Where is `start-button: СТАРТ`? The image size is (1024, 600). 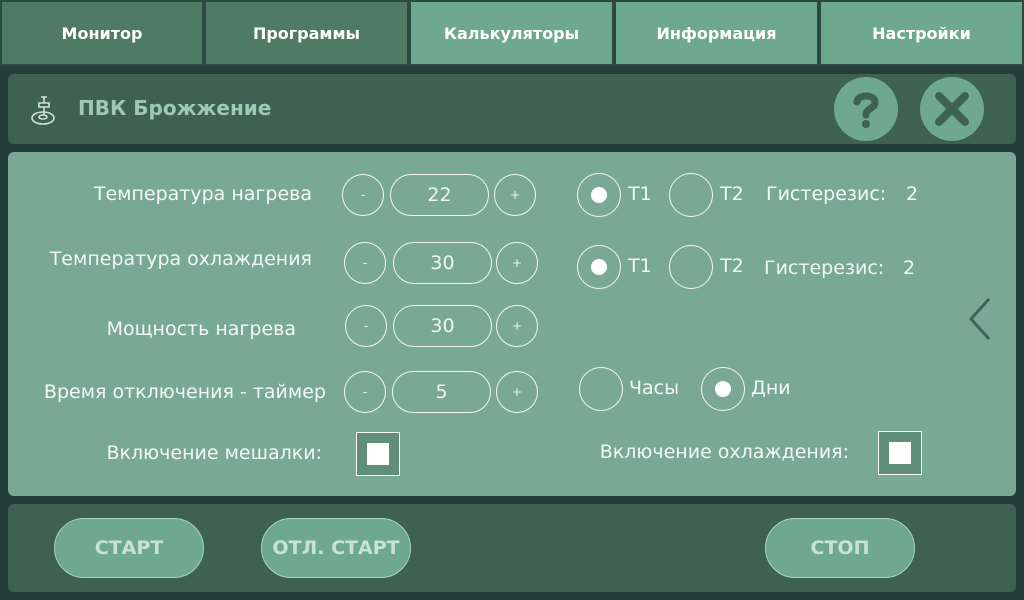
start-button: СТАРТ is located at coordinates (129, 548).